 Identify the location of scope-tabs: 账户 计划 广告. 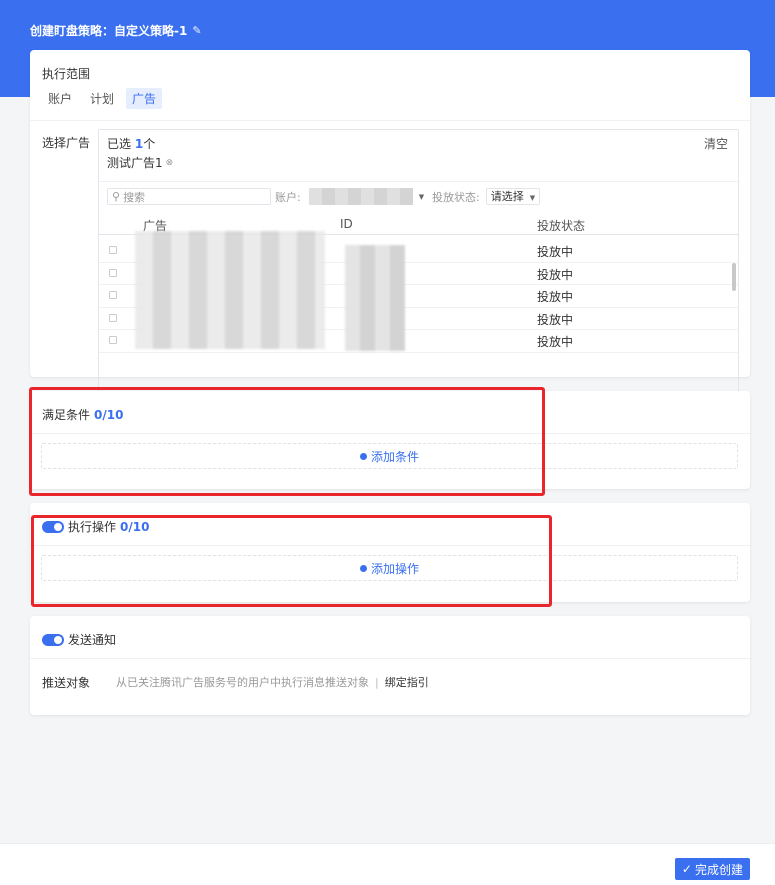
(102, 98).